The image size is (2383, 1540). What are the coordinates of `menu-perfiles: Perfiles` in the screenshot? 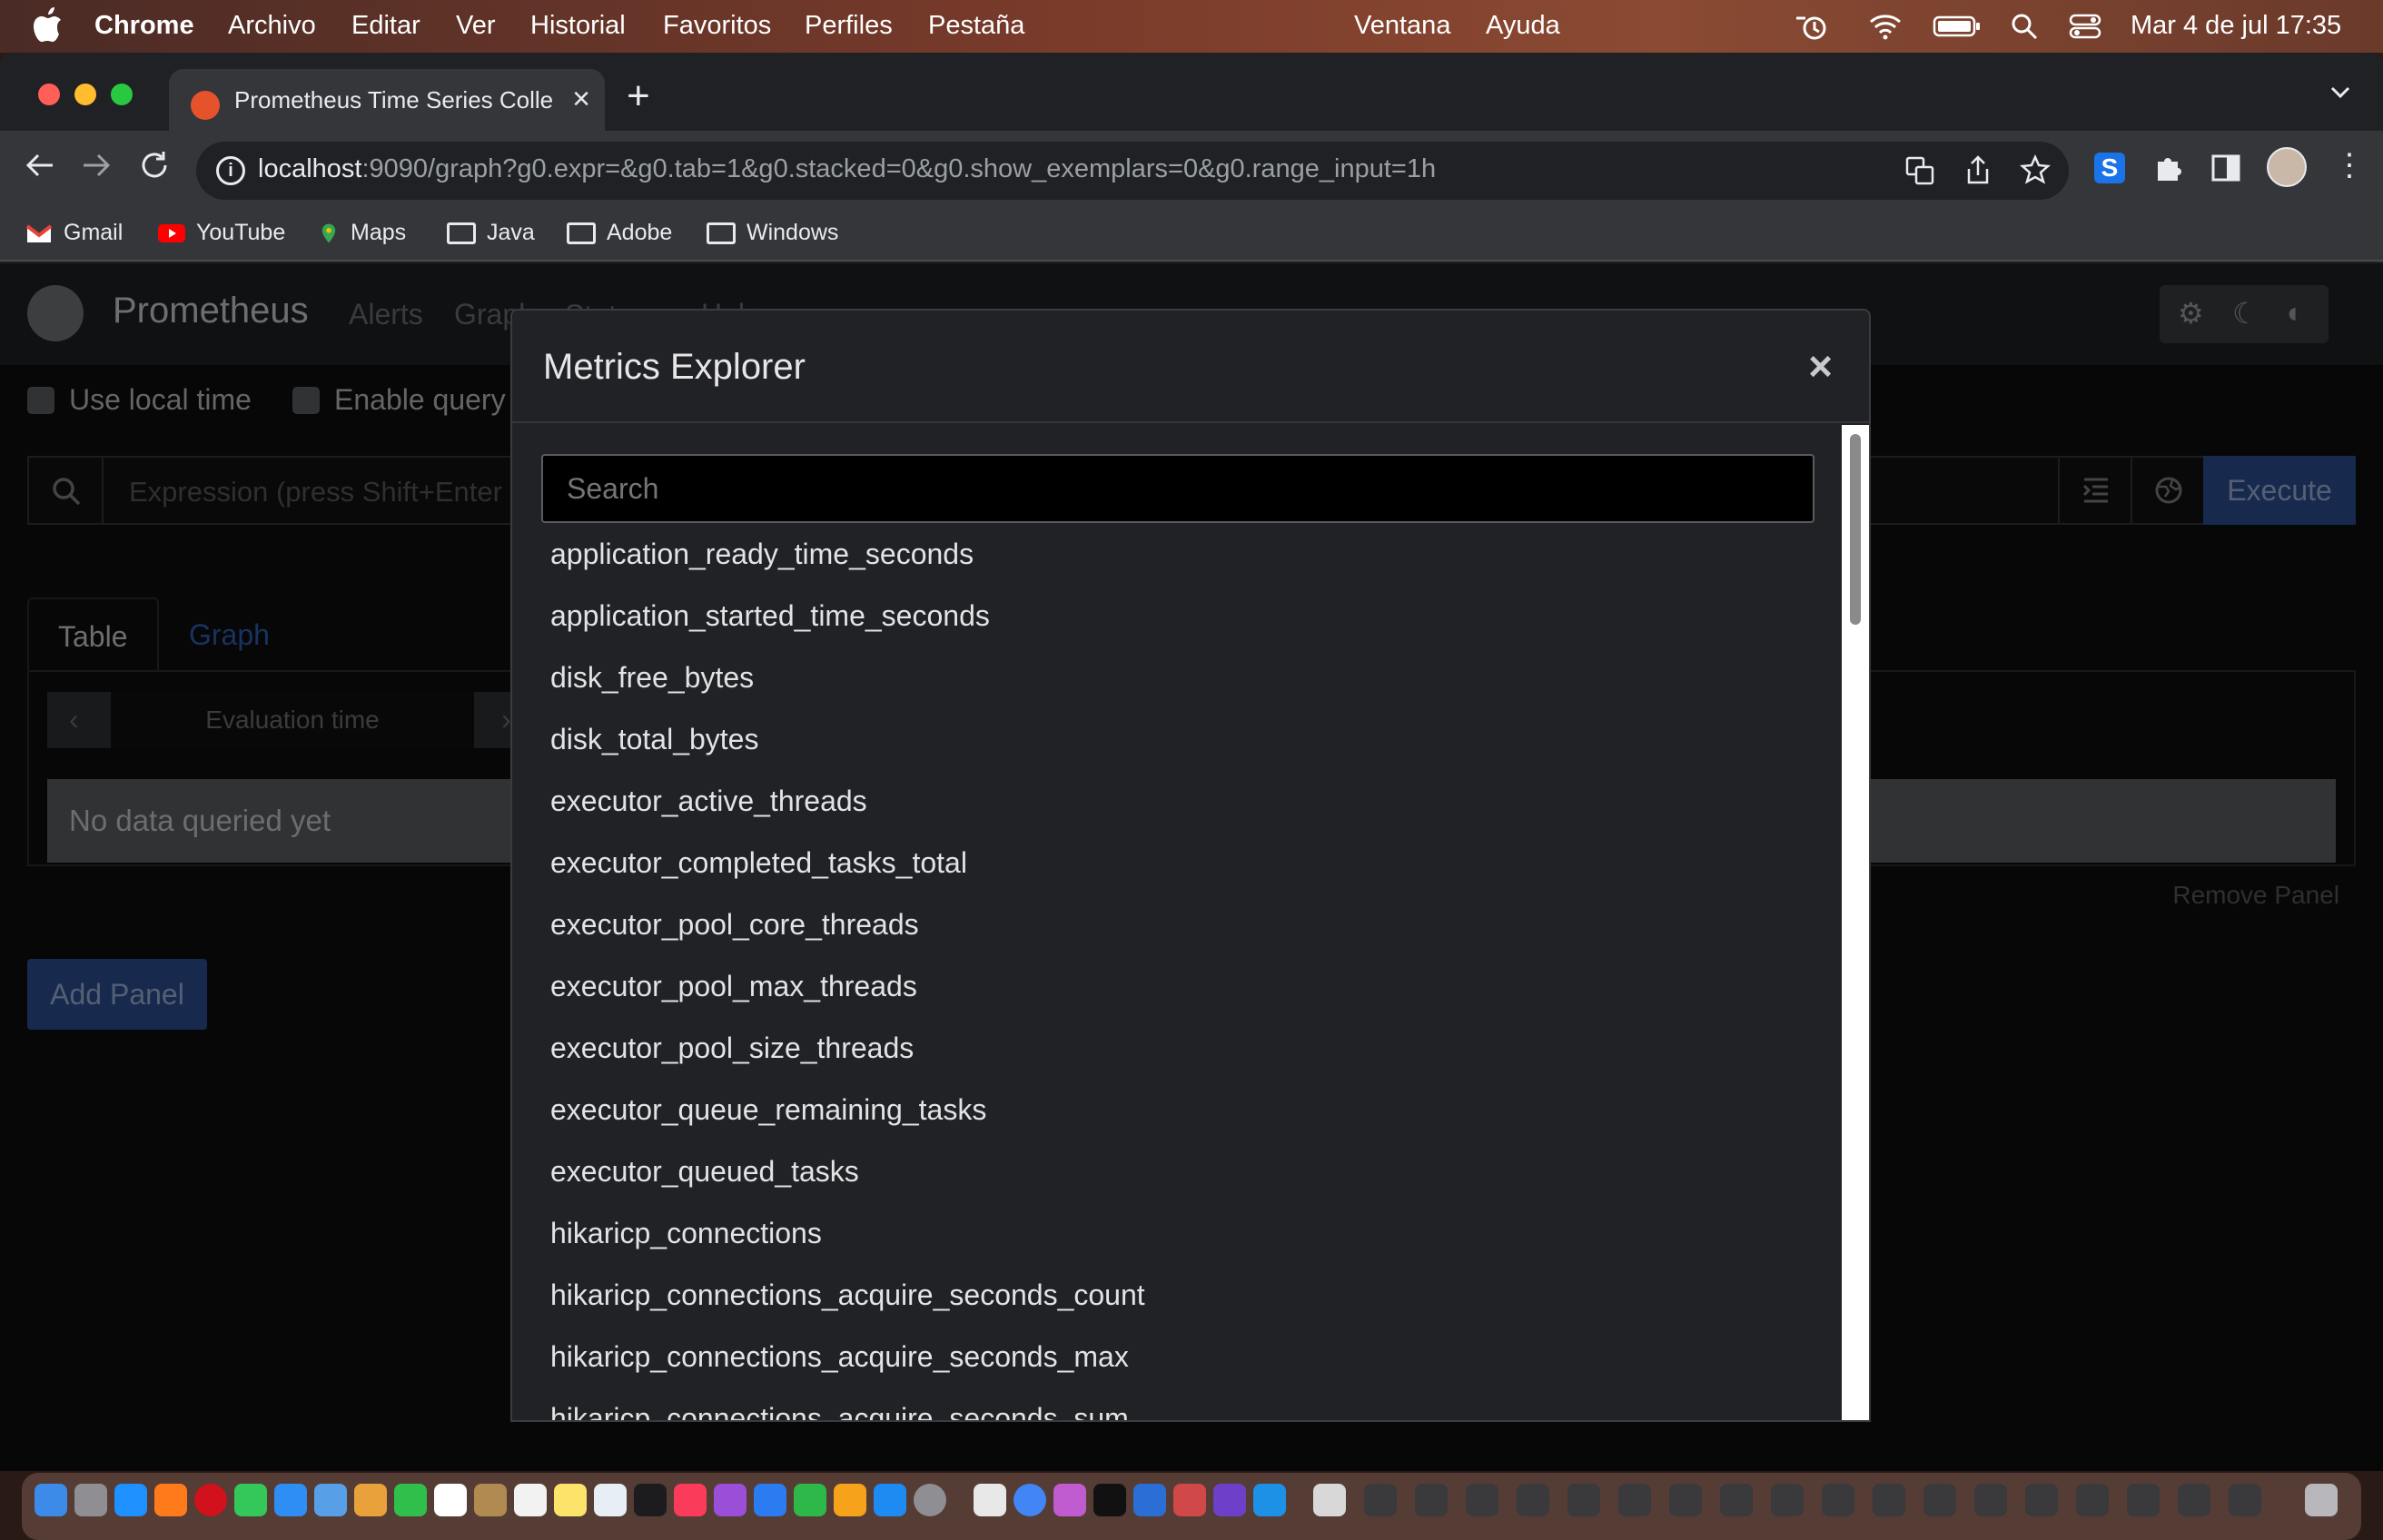 It's located at (849, 26).